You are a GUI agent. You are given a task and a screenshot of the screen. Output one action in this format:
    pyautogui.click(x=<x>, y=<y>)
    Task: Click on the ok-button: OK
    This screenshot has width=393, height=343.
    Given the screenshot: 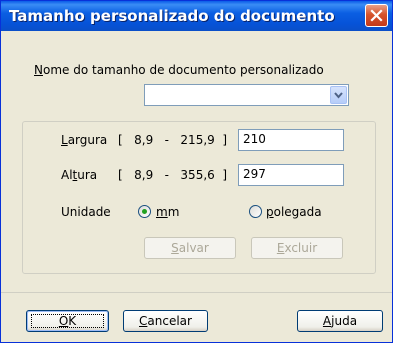 What is the action you would take?
    pyautogui.click(x=67, y=321)
    